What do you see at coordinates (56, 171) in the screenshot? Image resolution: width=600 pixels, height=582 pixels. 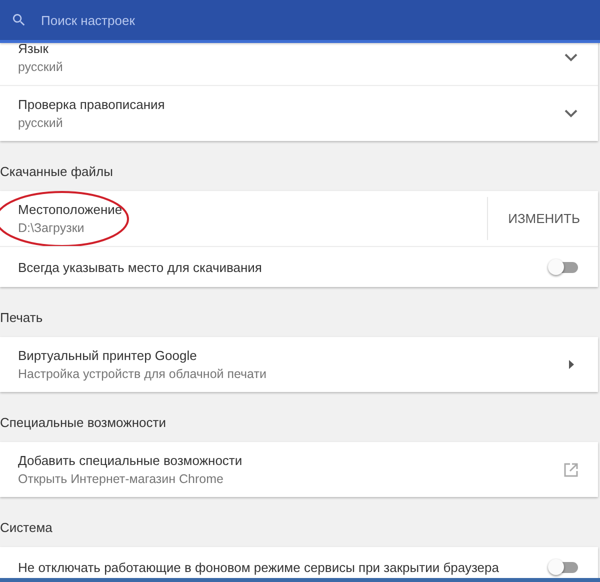 I see `section-heading: Скачанные файлы` at bounding box center [56, 171].